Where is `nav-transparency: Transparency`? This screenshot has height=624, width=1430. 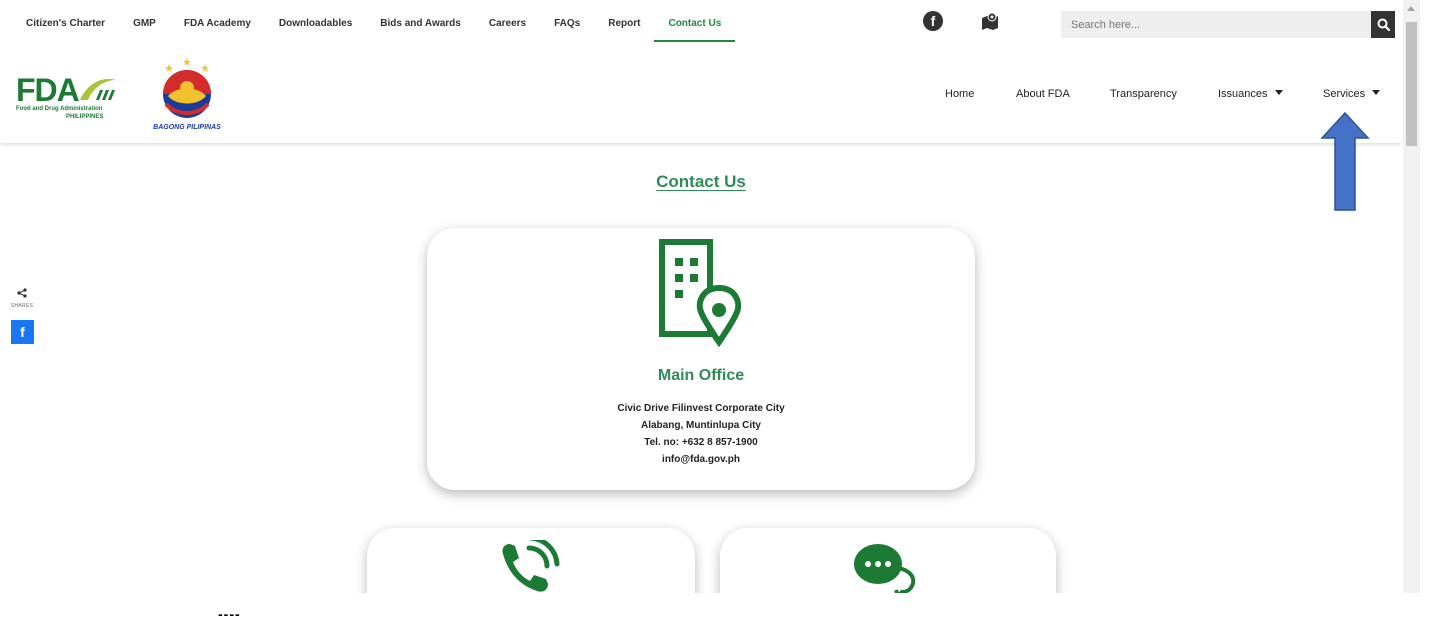
nav-transparency: Transparency is located at coordinates (1143, 94).